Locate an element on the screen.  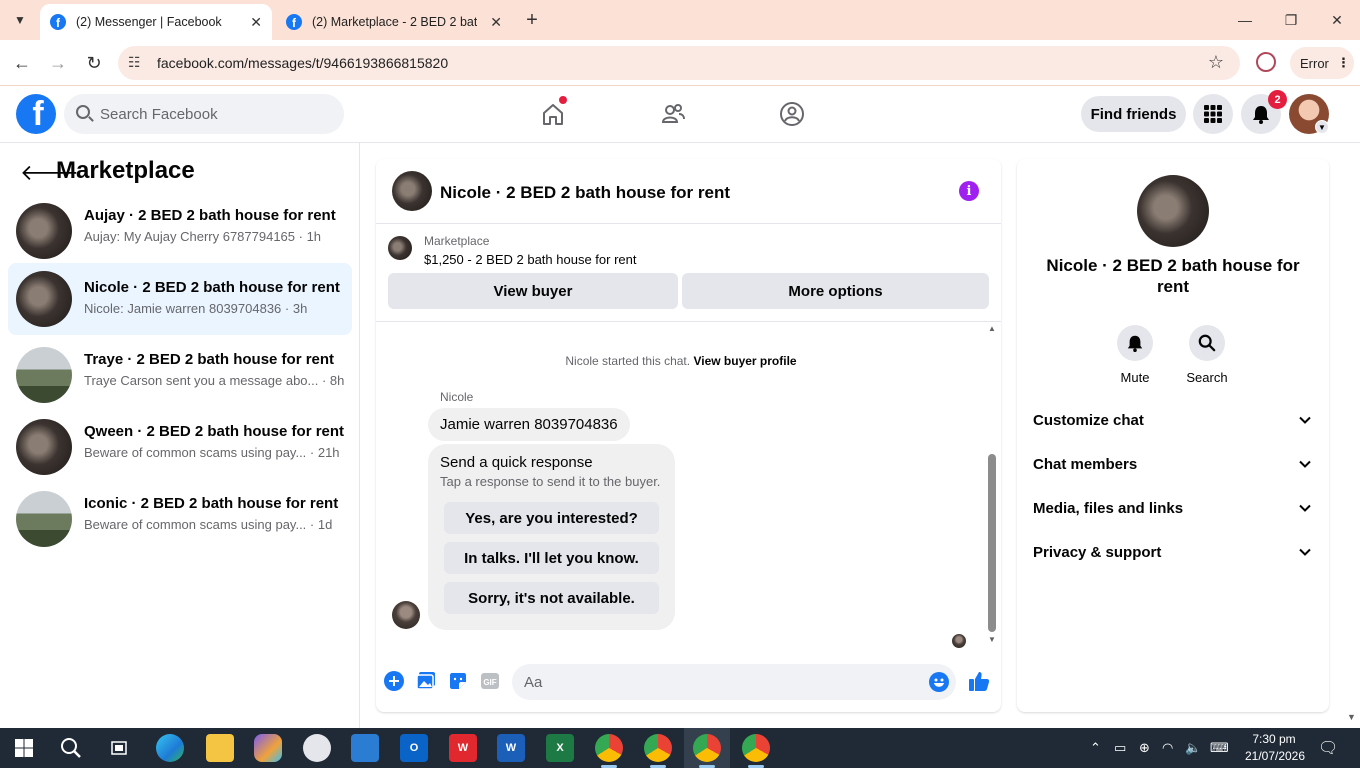
facebook-search is located at coordinates (204, 114).